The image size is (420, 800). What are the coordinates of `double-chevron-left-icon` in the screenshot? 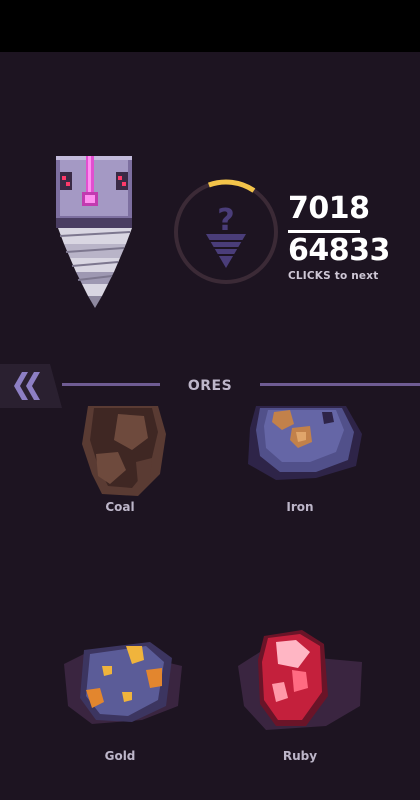 It's located at (27, 386).